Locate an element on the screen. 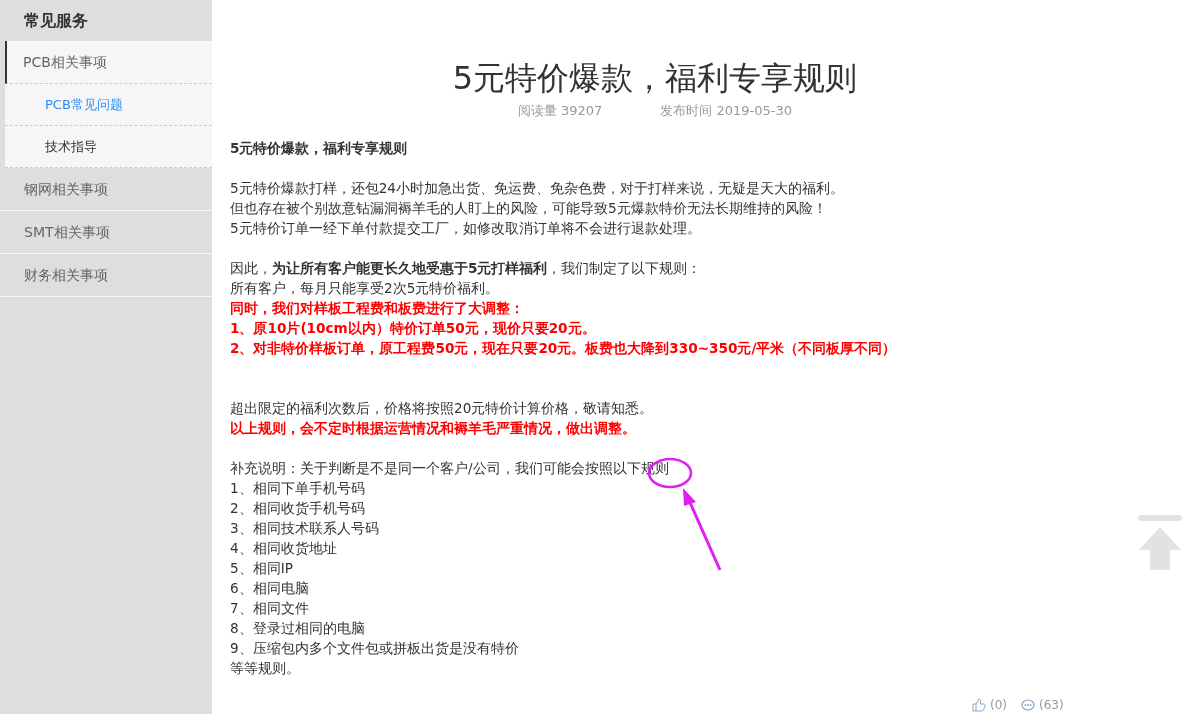 Image resolution: width=1189 pixels, height=714 pixels. article-text: 2、相同收货手机号码 is located at coordinates (298, 508).